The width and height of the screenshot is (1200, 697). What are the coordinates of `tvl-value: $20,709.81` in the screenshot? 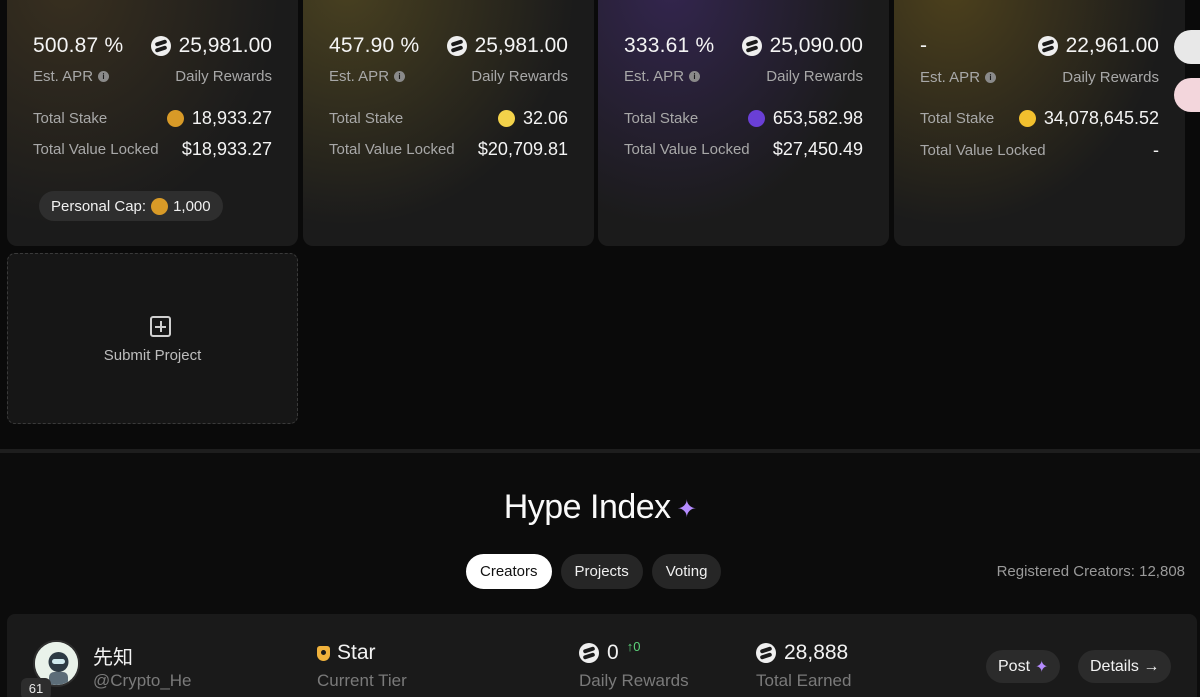 It's located at (522, 149).